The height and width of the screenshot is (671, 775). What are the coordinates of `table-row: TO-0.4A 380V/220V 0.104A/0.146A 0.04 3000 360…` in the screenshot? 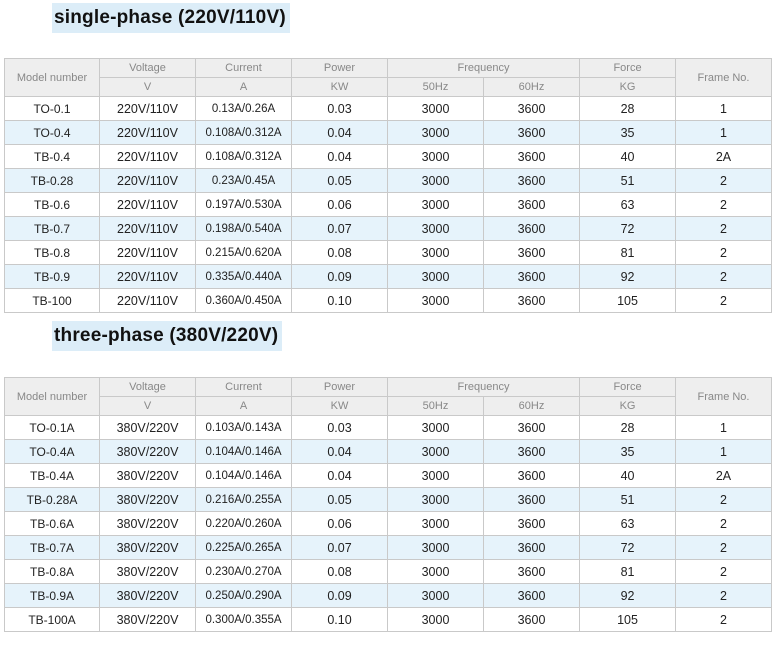 It's located at (388, 451).